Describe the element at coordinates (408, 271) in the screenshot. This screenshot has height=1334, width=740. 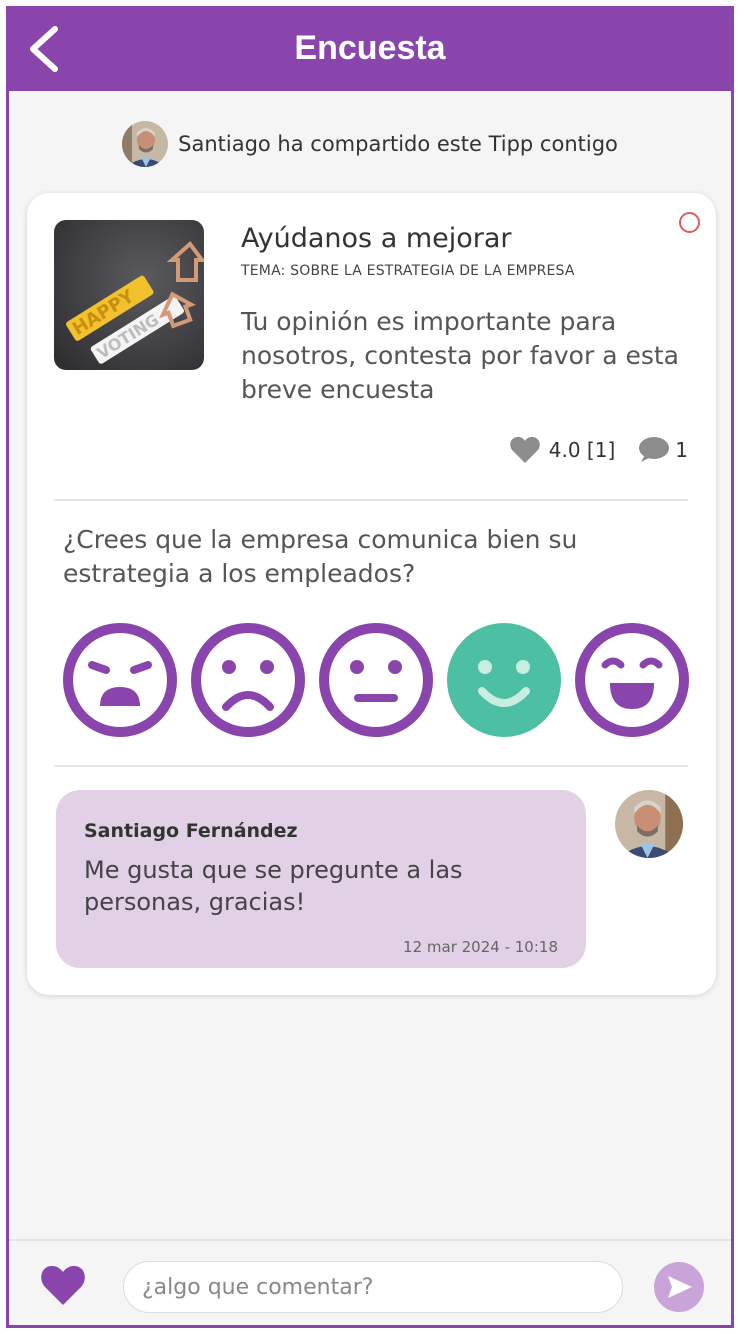
I see `tipp-topic: TEMA: SOBRE LA ESTRATEGIA DE LA EMPRESA` at that location.